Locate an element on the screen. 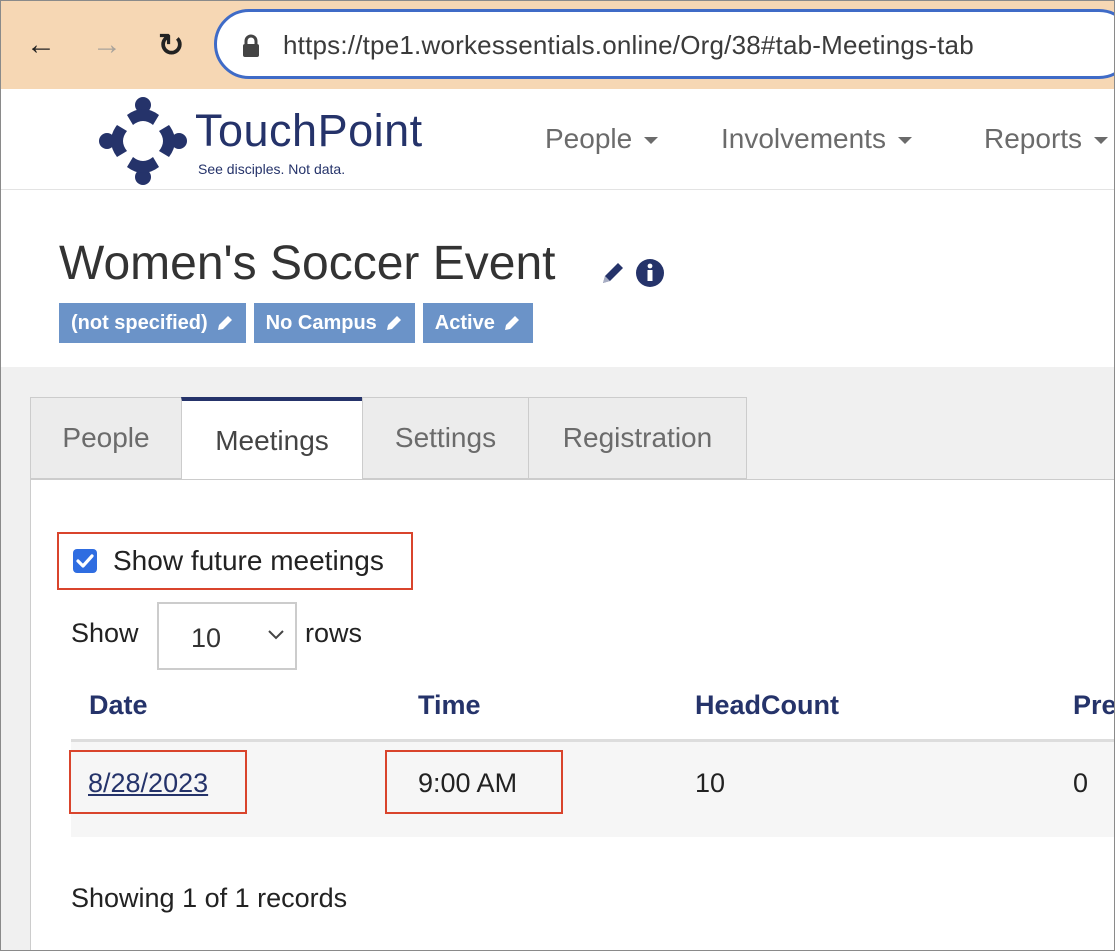  lock-icon is located at coordinates (251, 45).